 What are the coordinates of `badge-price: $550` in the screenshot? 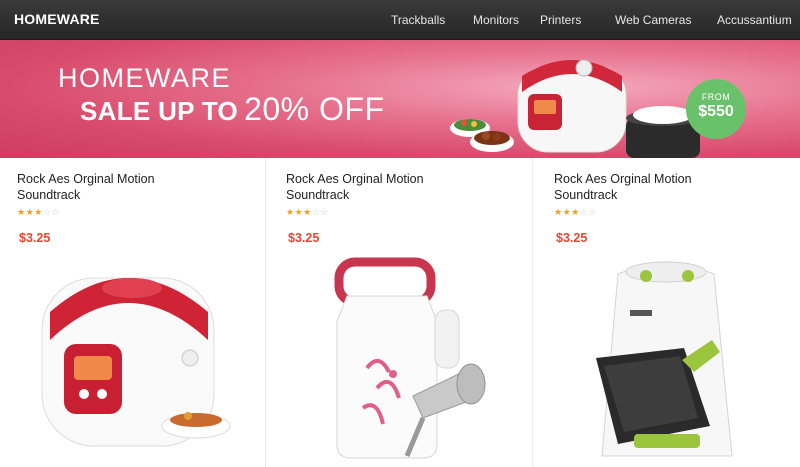 It's located at (716, 111).